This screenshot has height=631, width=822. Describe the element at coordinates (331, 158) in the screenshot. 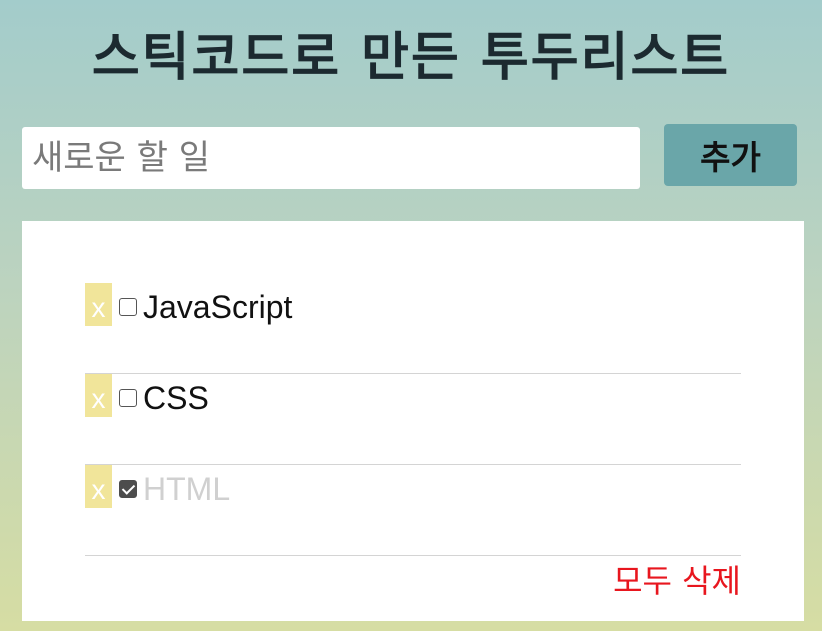

I see `new-todo-input` at that location.